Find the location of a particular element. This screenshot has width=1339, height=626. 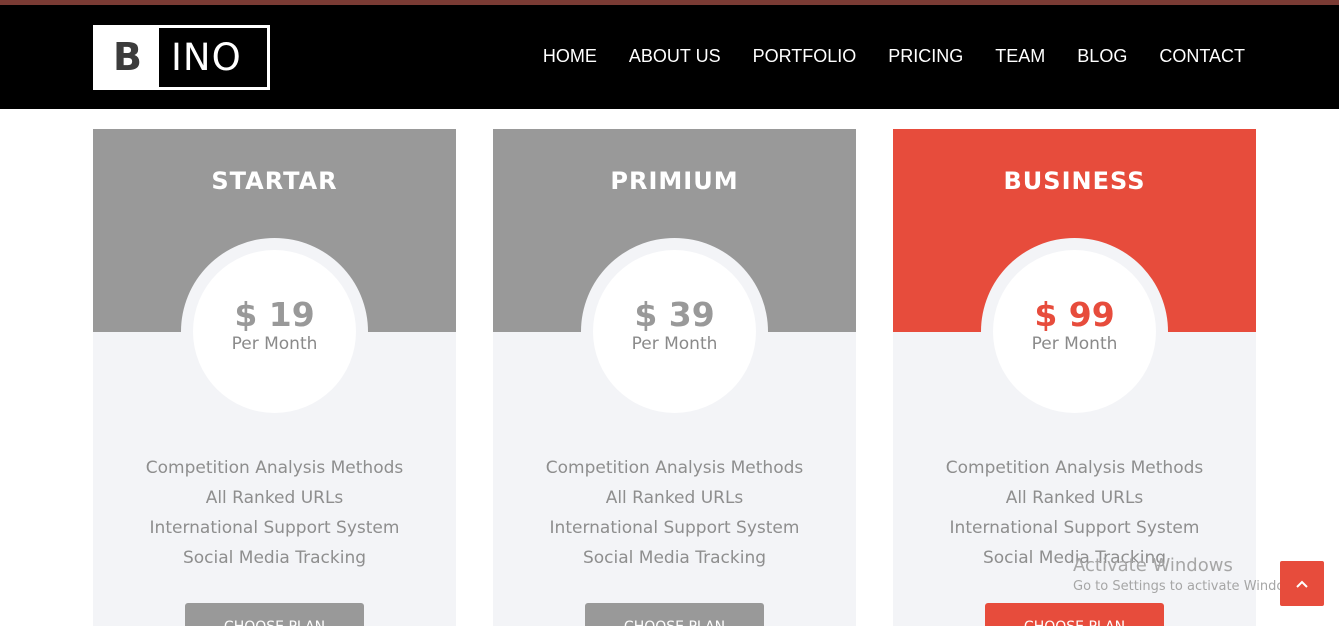

plan-price: $ 39 is located at coordinates (674, 314).